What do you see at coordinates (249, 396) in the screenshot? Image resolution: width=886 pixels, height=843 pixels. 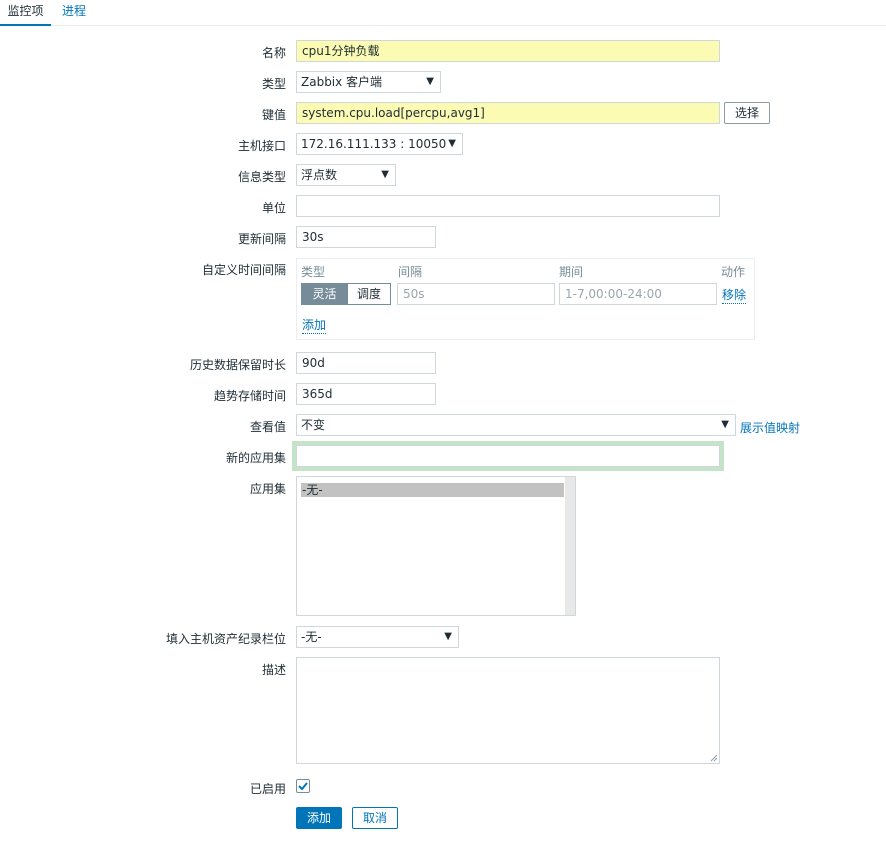 I see `trends-label: 趋势存储时间` at bounding box center [249, 396].